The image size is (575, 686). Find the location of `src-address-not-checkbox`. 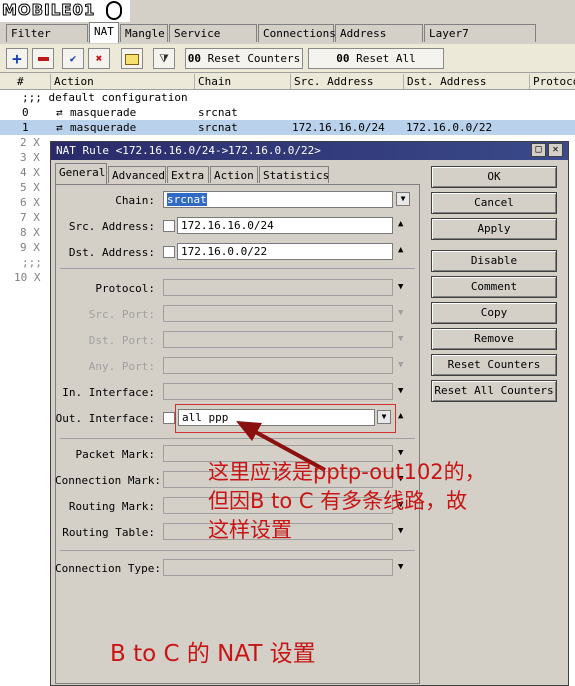

src-address-not-checkbox is located at coordinates (169, 226).